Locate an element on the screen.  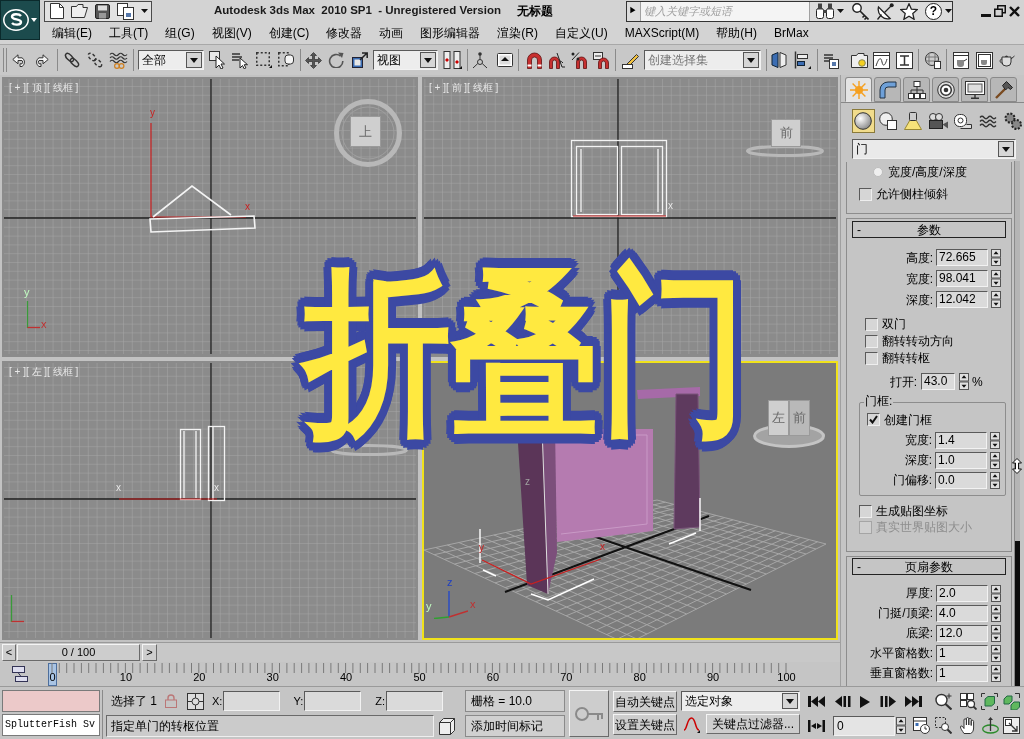
layers-icon is located at coordinates (831, 60).